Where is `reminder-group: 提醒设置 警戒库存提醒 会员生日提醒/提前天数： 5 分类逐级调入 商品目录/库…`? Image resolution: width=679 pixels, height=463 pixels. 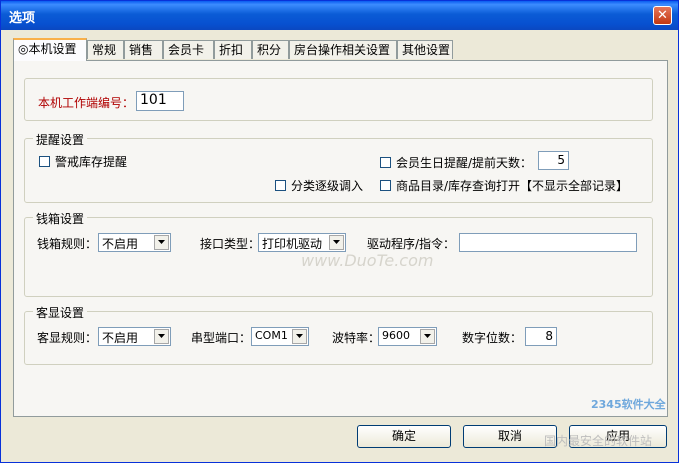 reminder-group: 提醒设置 警戒库存提醒 会员生日提醒/提前天数： 5 分类逐级调入 商品目录/库… is located at coordinates (338, 167).